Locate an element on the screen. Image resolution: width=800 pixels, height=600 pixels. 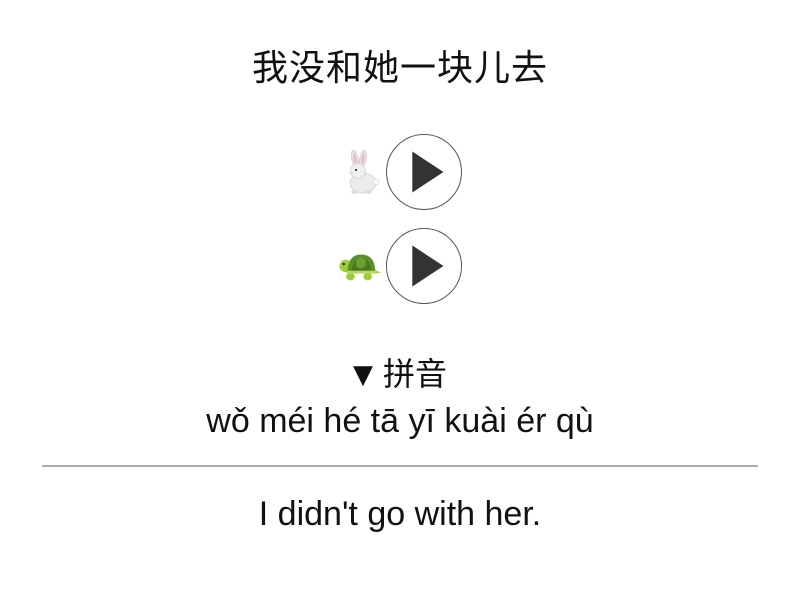
divider is located at coordinates (400, 466).